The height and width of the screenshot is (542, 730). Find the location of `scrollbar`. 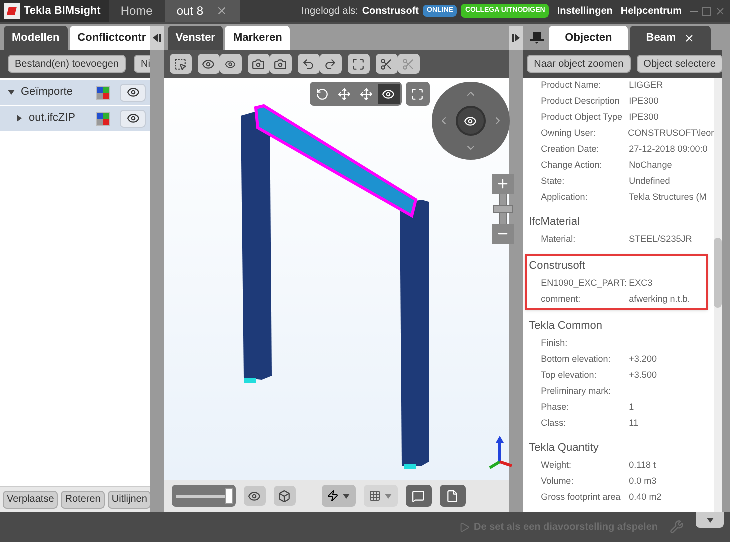

scrollbar is located at coordinates (718, 295).